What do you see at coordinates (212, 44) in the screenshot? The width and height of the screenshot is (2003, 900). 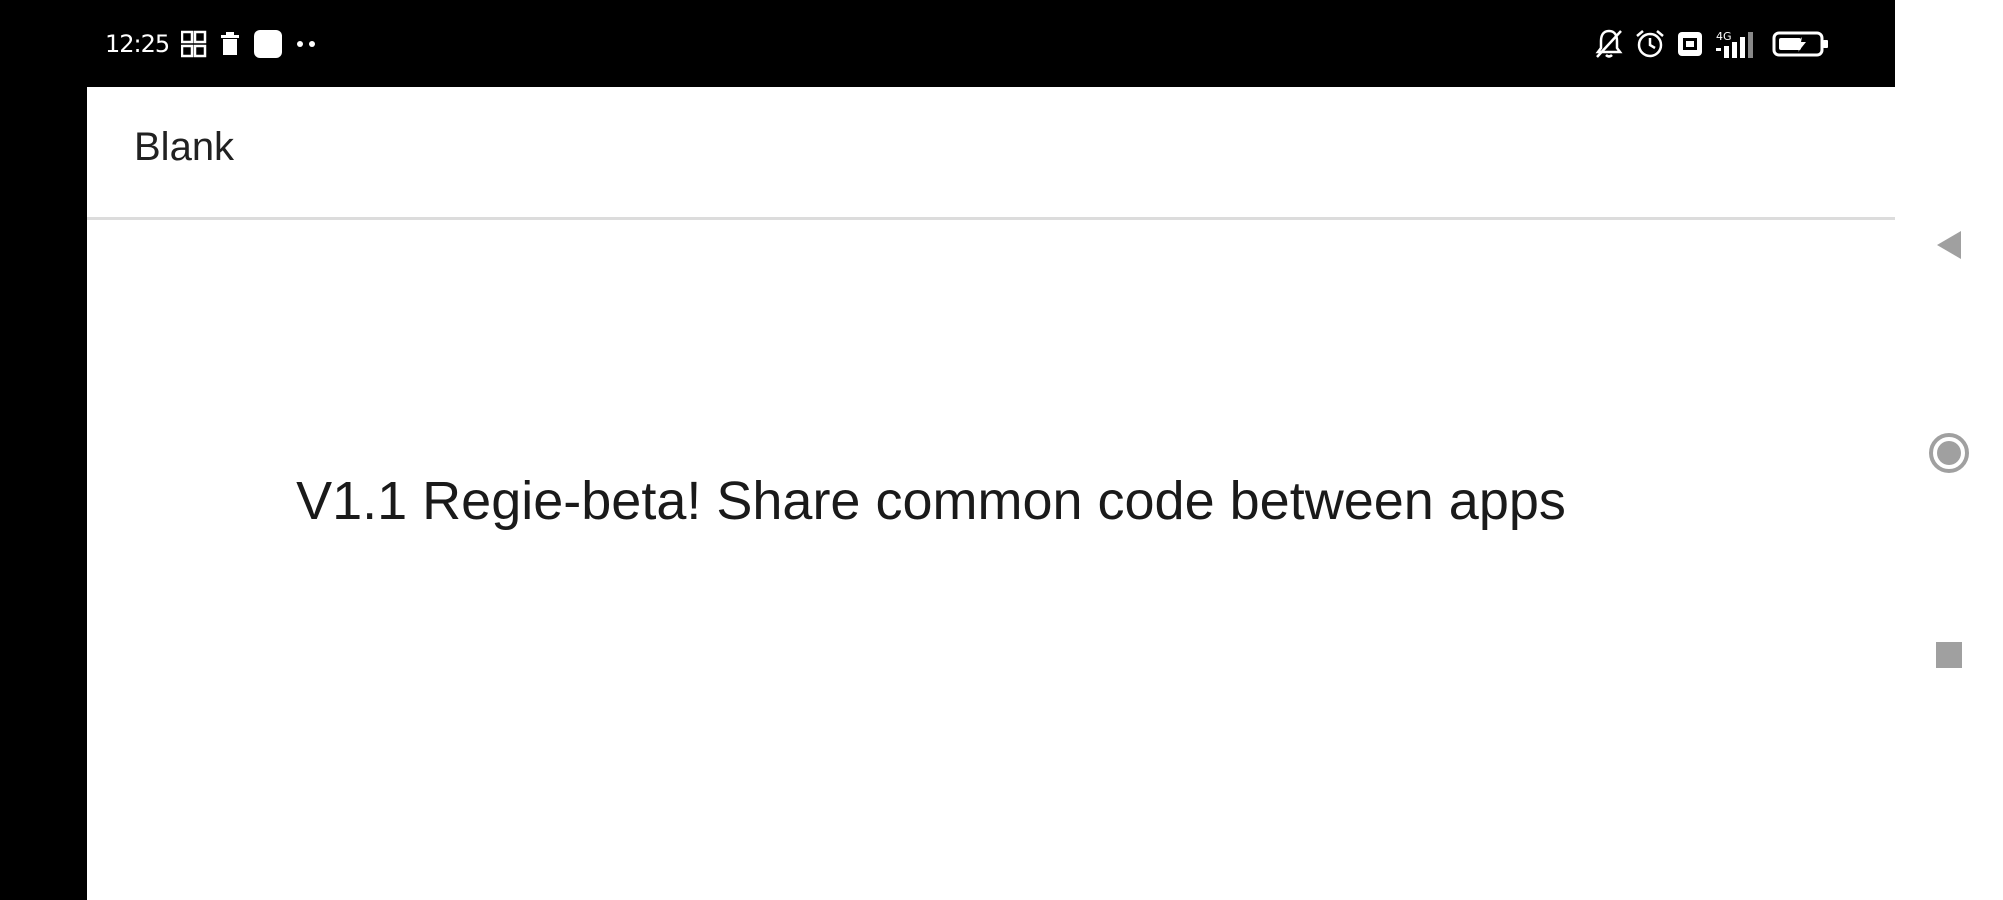 I see `status-left-group: 12:25` at bounding box center [212, 44].